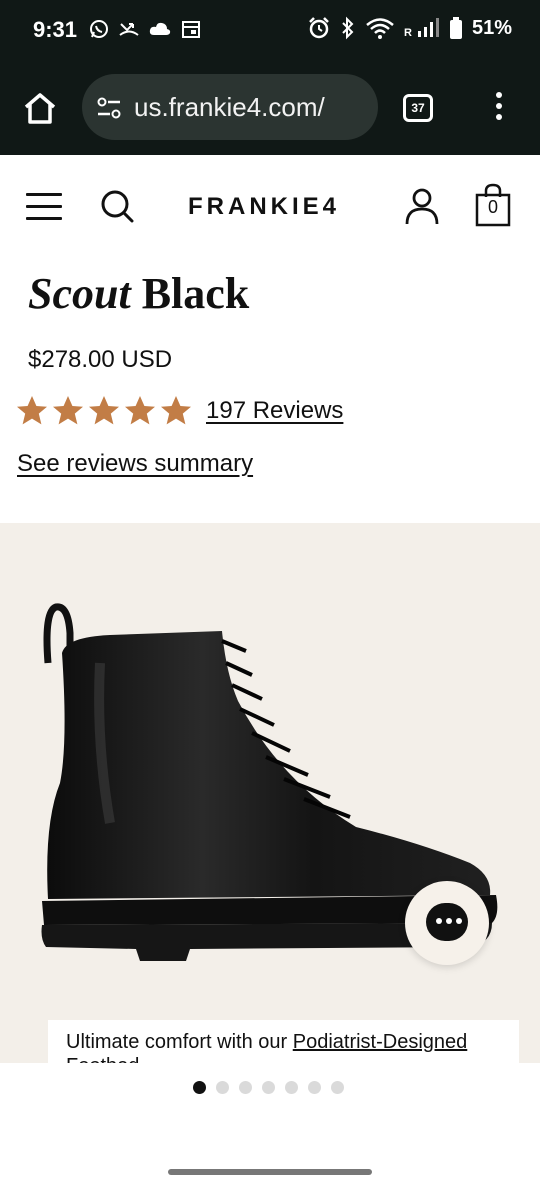 This screenshot has width=540, height=1188. I want to click on reviews-summary-link: See reviews summary, so click(135, 464).